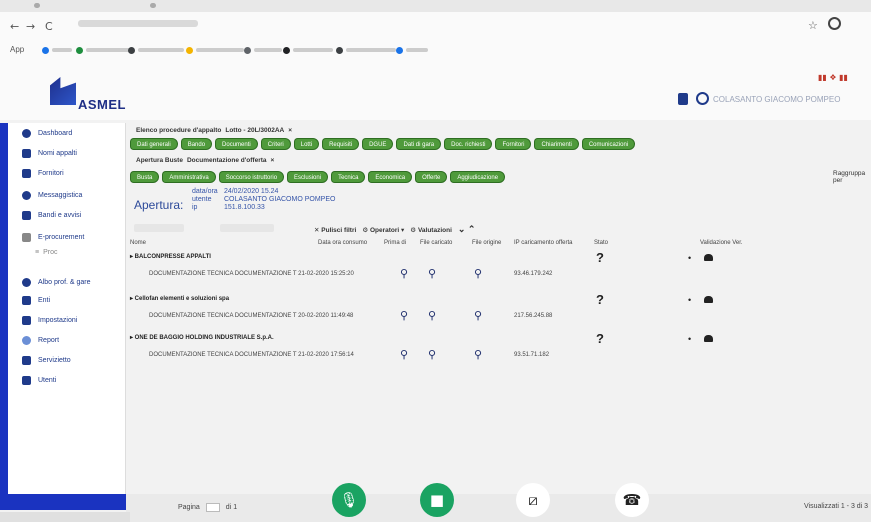  Describe the element at coordinates (342, 243) in the screenshot. I see `column-header: Data ora consumo` at that location.